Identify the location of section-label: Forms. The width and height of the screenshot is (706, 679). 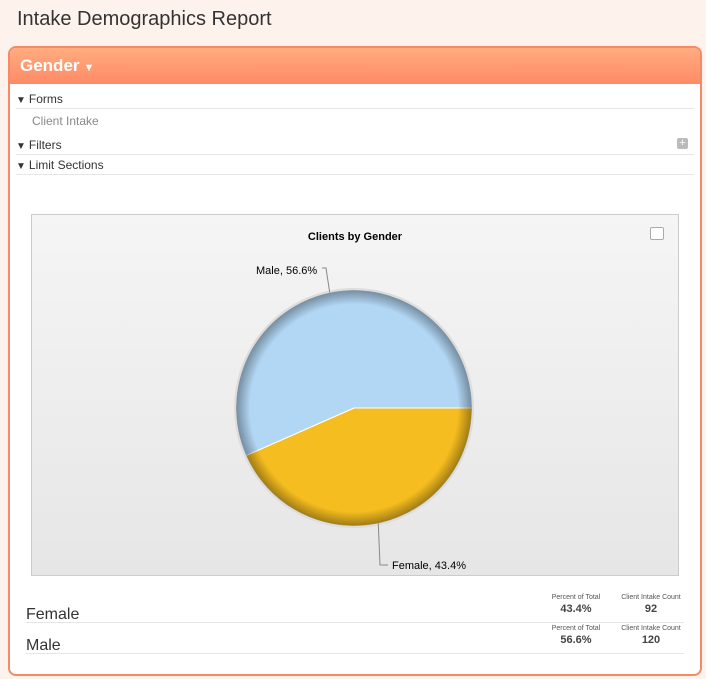
(45, 99).